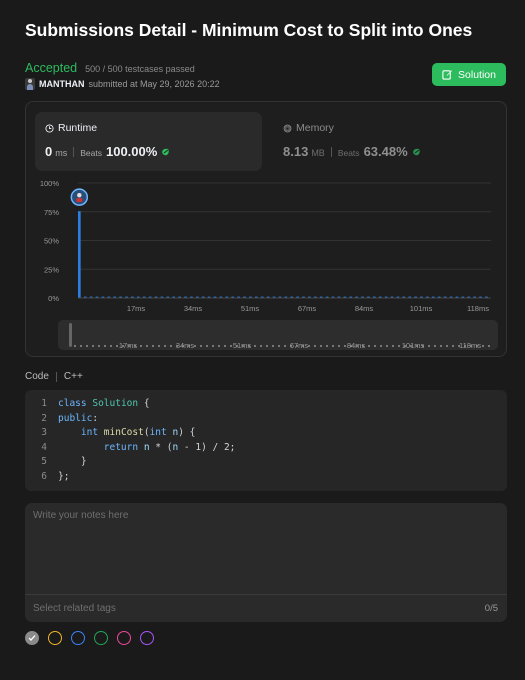 This screenshot has width=525, height=680. I want to click on code-line: 5 }, so click(56, 463).